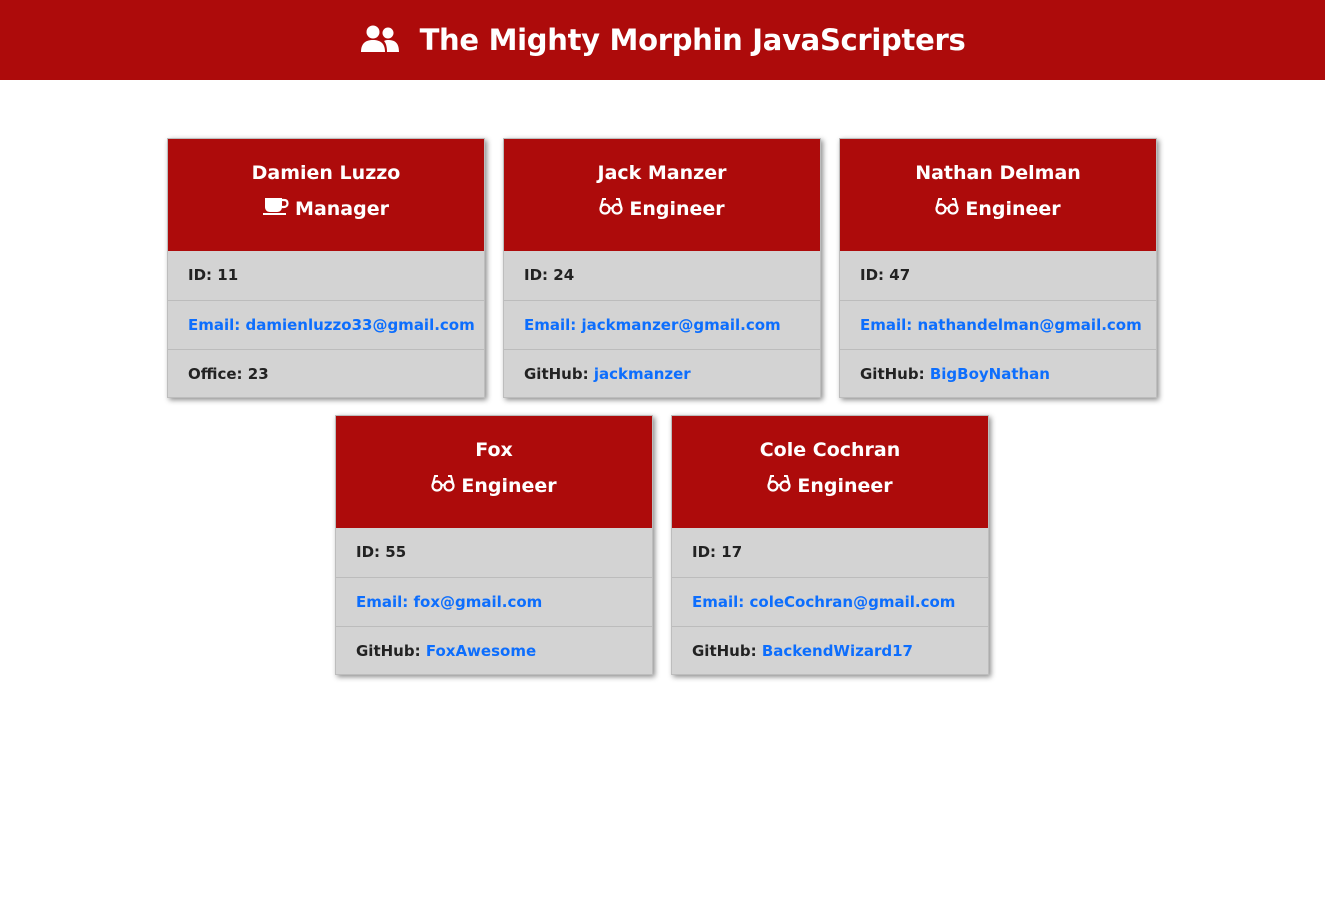  I want to click on email-link: Email: jackmanzer@gmail.com, so click(662, 324).